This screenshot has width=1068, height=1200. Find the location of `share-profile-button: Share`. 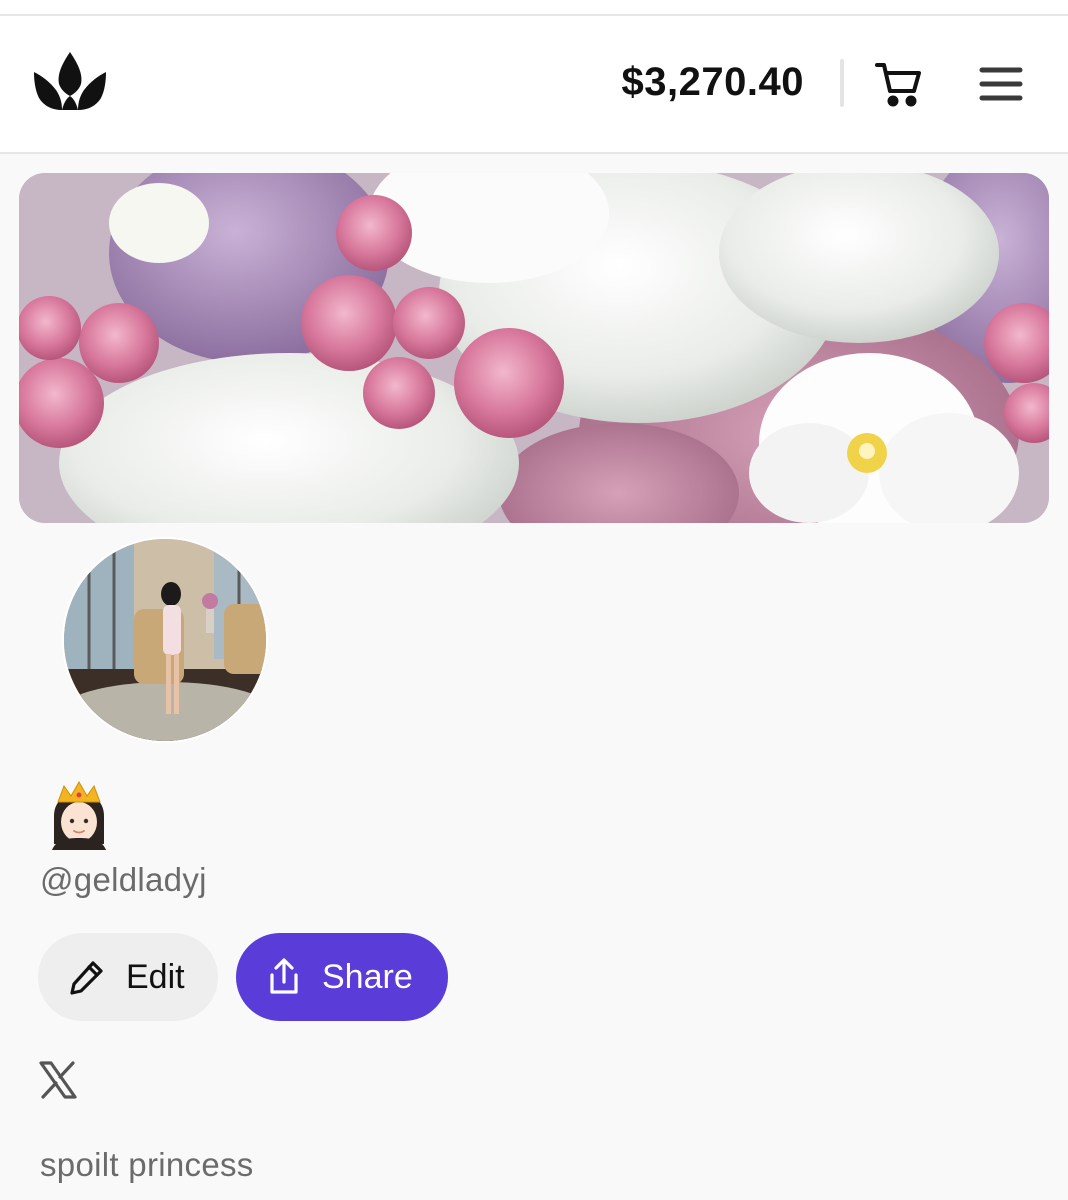

share-profile-button: Share is located at coordinates (342, 977).